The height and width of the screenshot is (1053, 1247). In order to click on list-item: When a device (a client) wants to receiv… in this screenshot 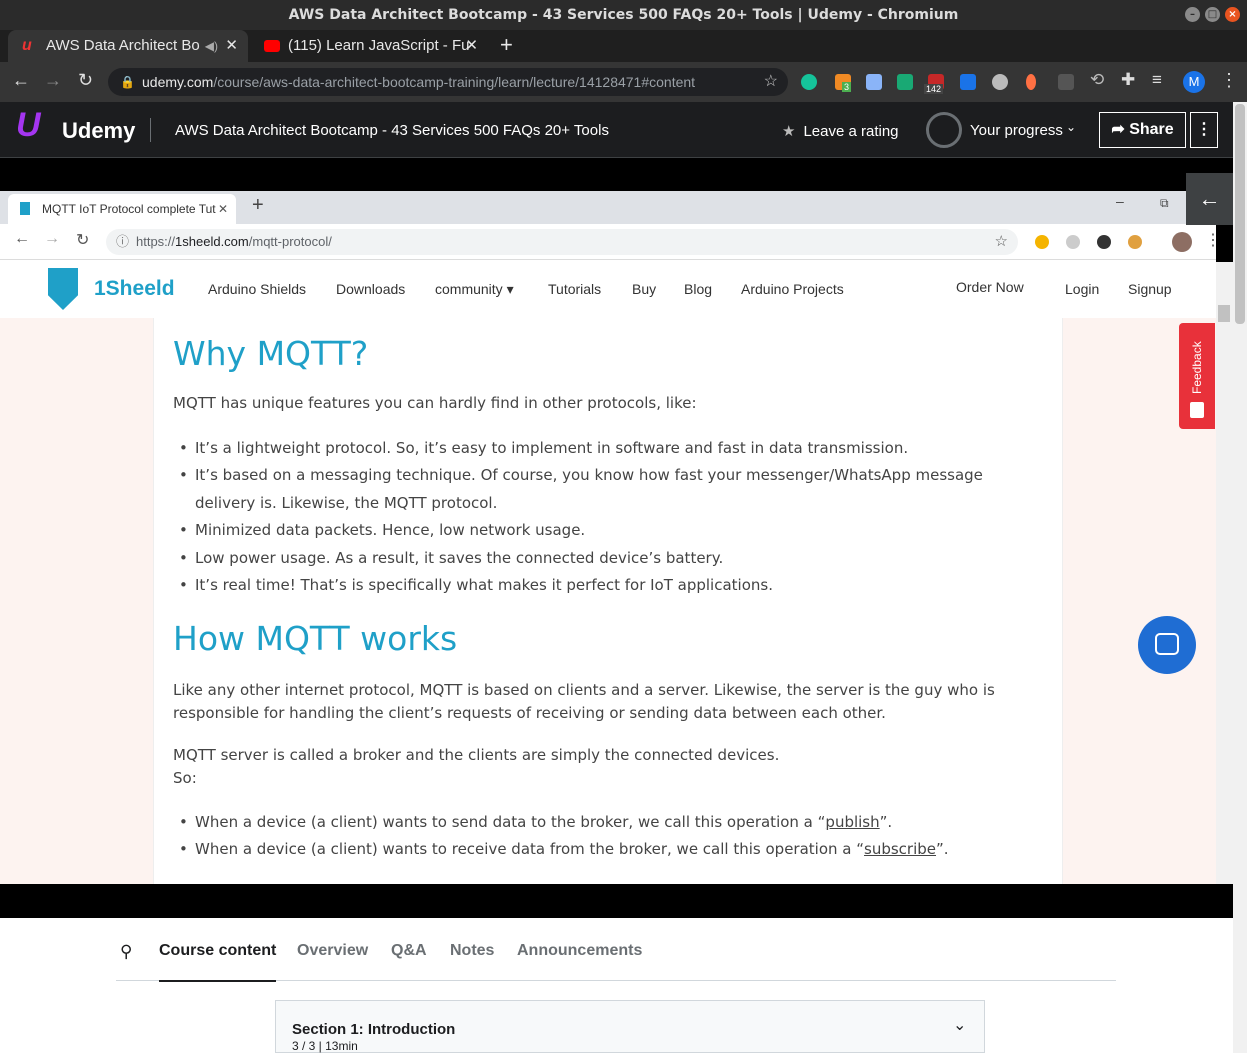, I will do `click(612, 850)`.